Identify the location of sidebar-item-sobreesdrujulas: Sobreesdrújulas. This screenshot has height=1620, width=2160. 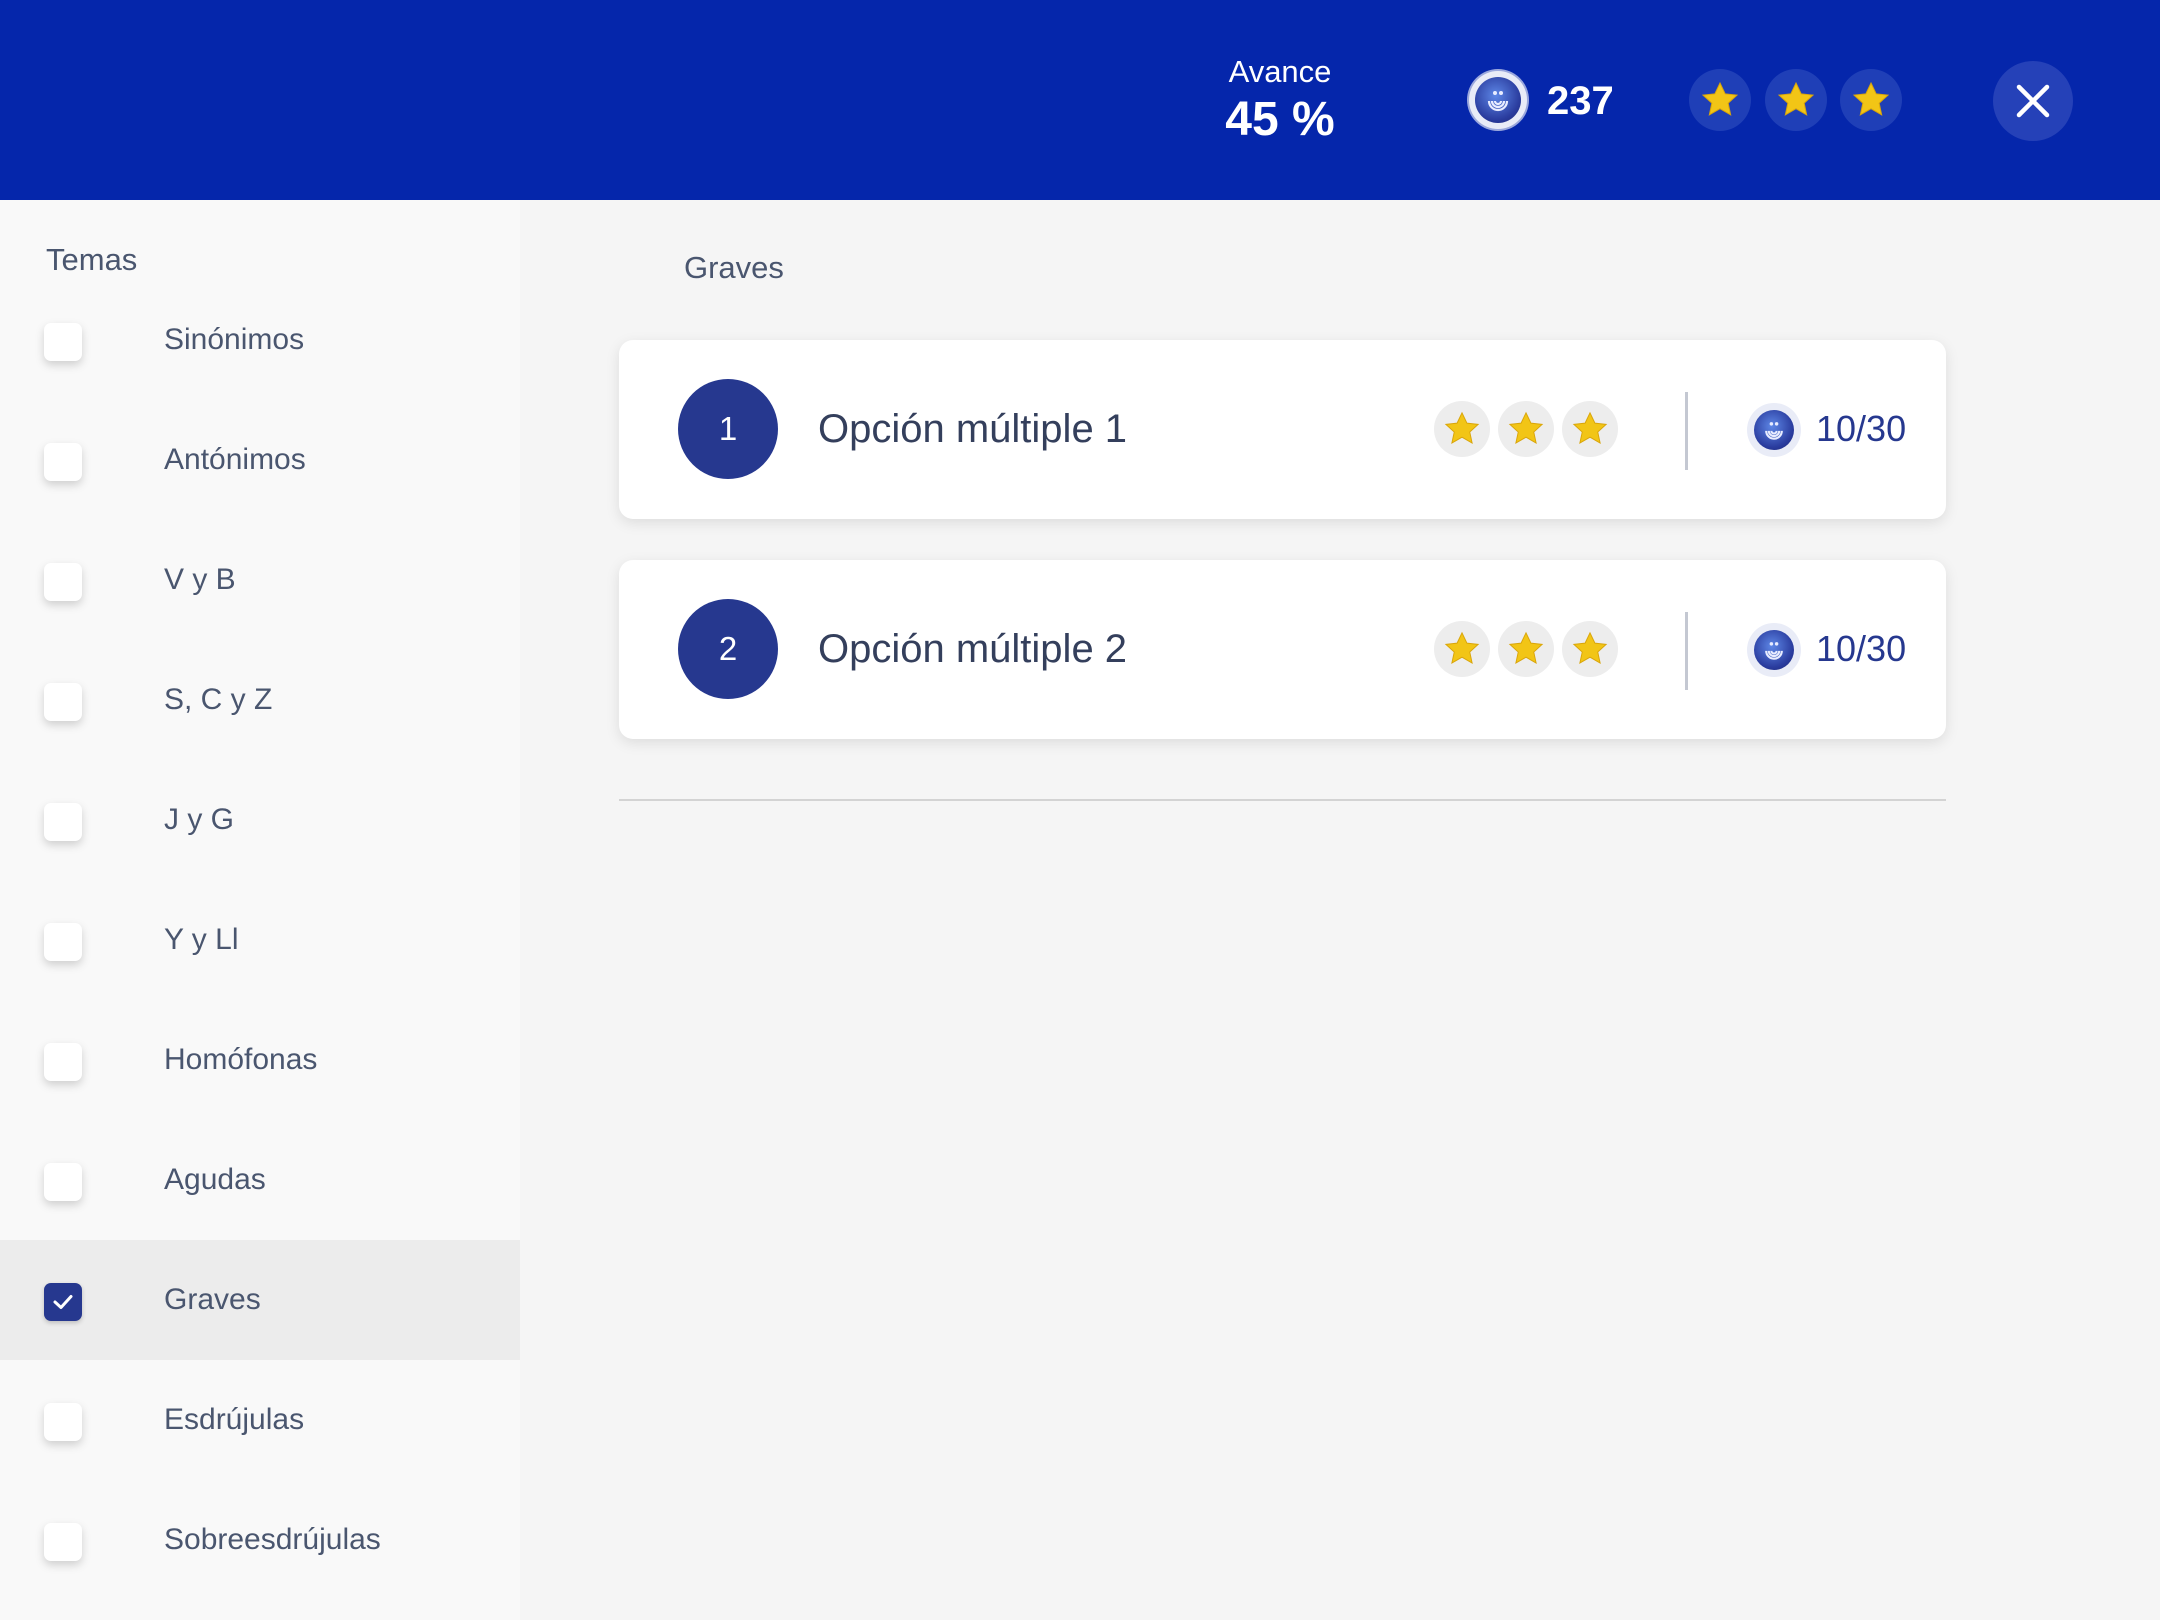
(260, 1540).